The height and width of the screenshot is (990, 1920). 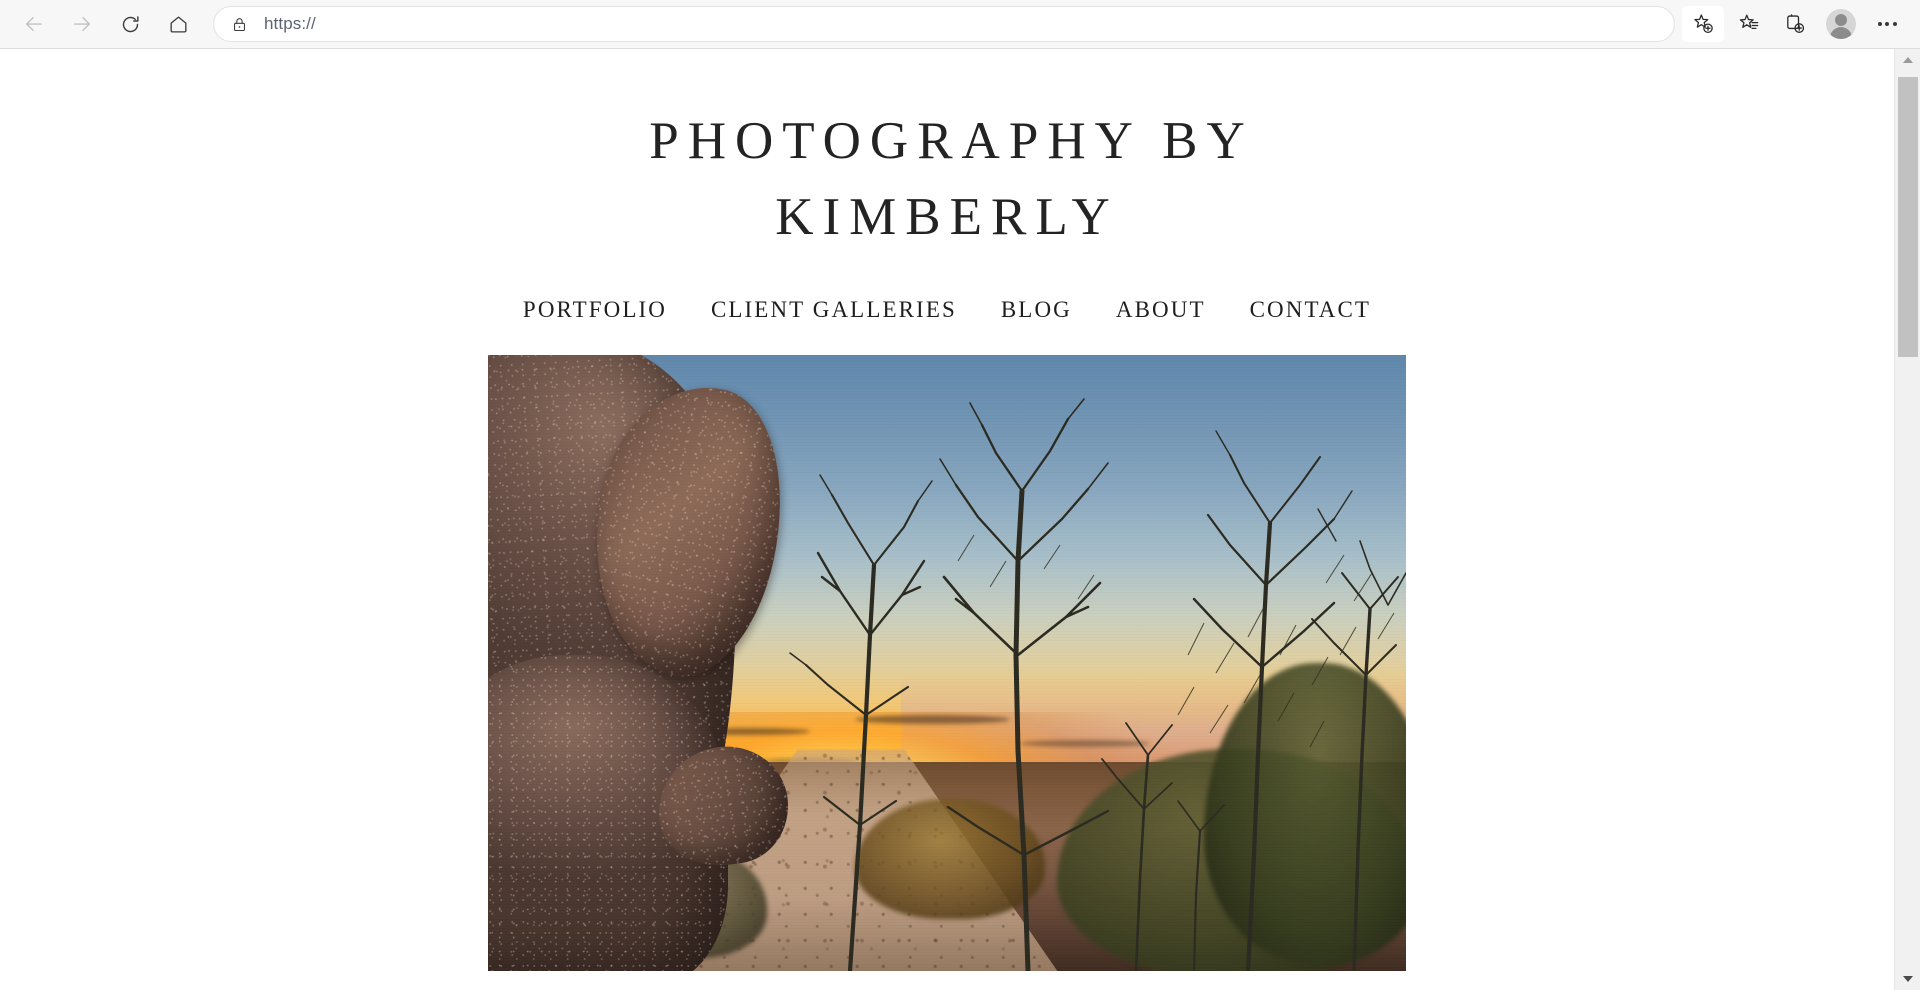 I want to click on triangle-up-icon, so click(x=1908, y=60).